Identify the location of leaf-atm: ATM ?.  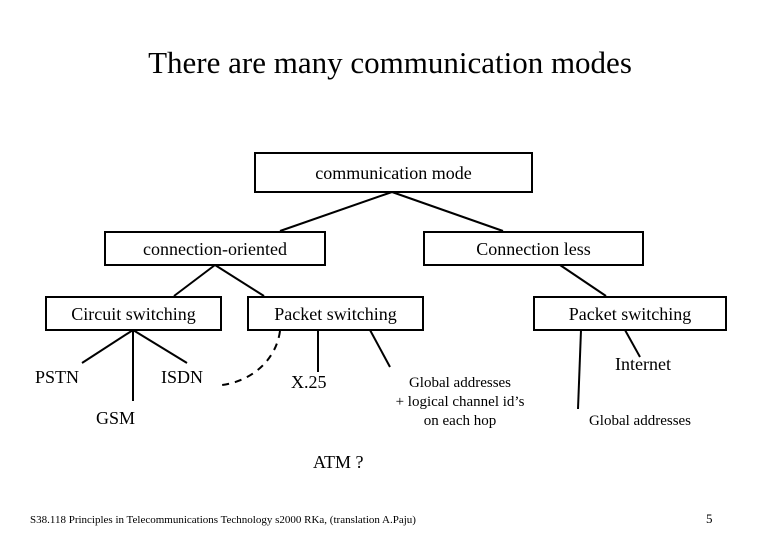
(338, 462).